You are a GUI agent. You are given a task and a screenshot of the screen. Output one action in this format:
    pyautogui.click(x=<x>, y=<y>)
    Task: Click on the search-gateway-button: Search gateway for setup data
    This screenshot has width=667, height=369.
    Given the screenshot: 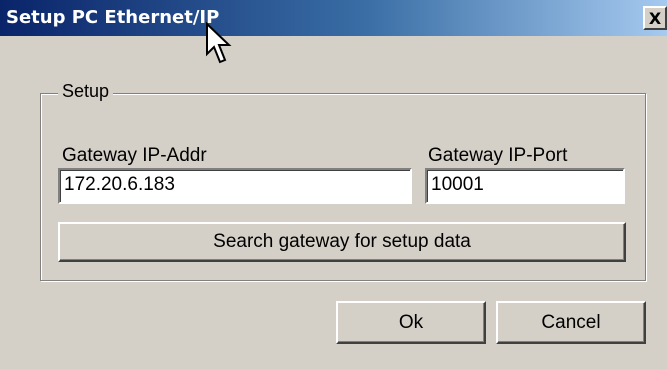 What is the action you would take?
    pyautogui.click(x=342, y=242)
    